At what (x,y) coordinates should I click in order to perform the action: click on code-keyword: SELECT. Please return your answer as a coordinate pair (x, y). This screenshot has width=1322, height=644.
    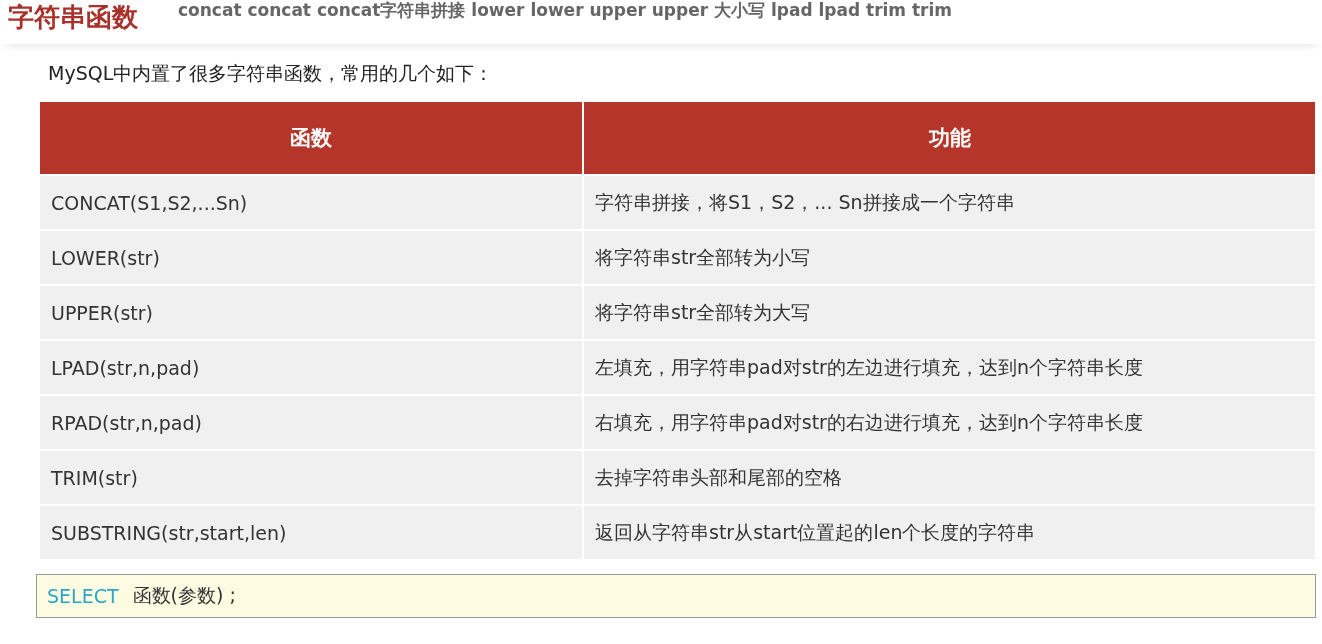
    Looking at the image, I should click on (83, 596).